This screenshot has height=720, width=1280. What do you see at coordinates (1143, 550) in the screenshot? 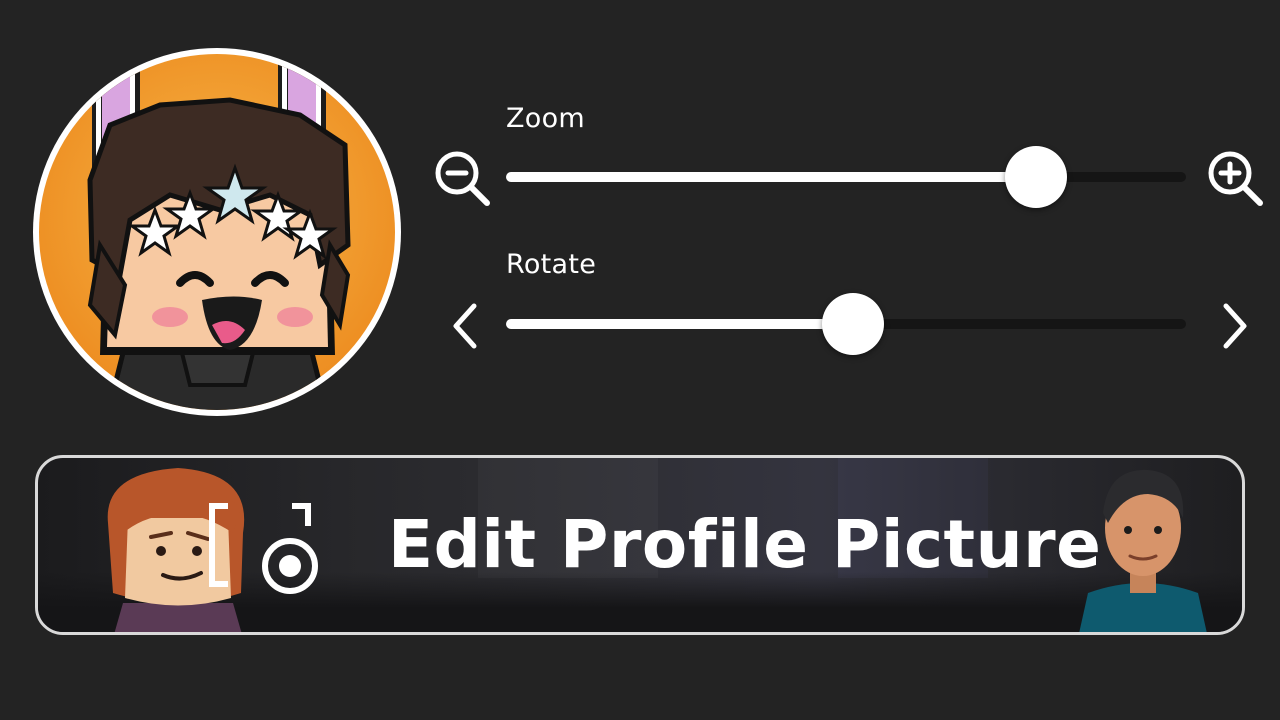
I see `character-right-image` at bounding box center [1143, 550].